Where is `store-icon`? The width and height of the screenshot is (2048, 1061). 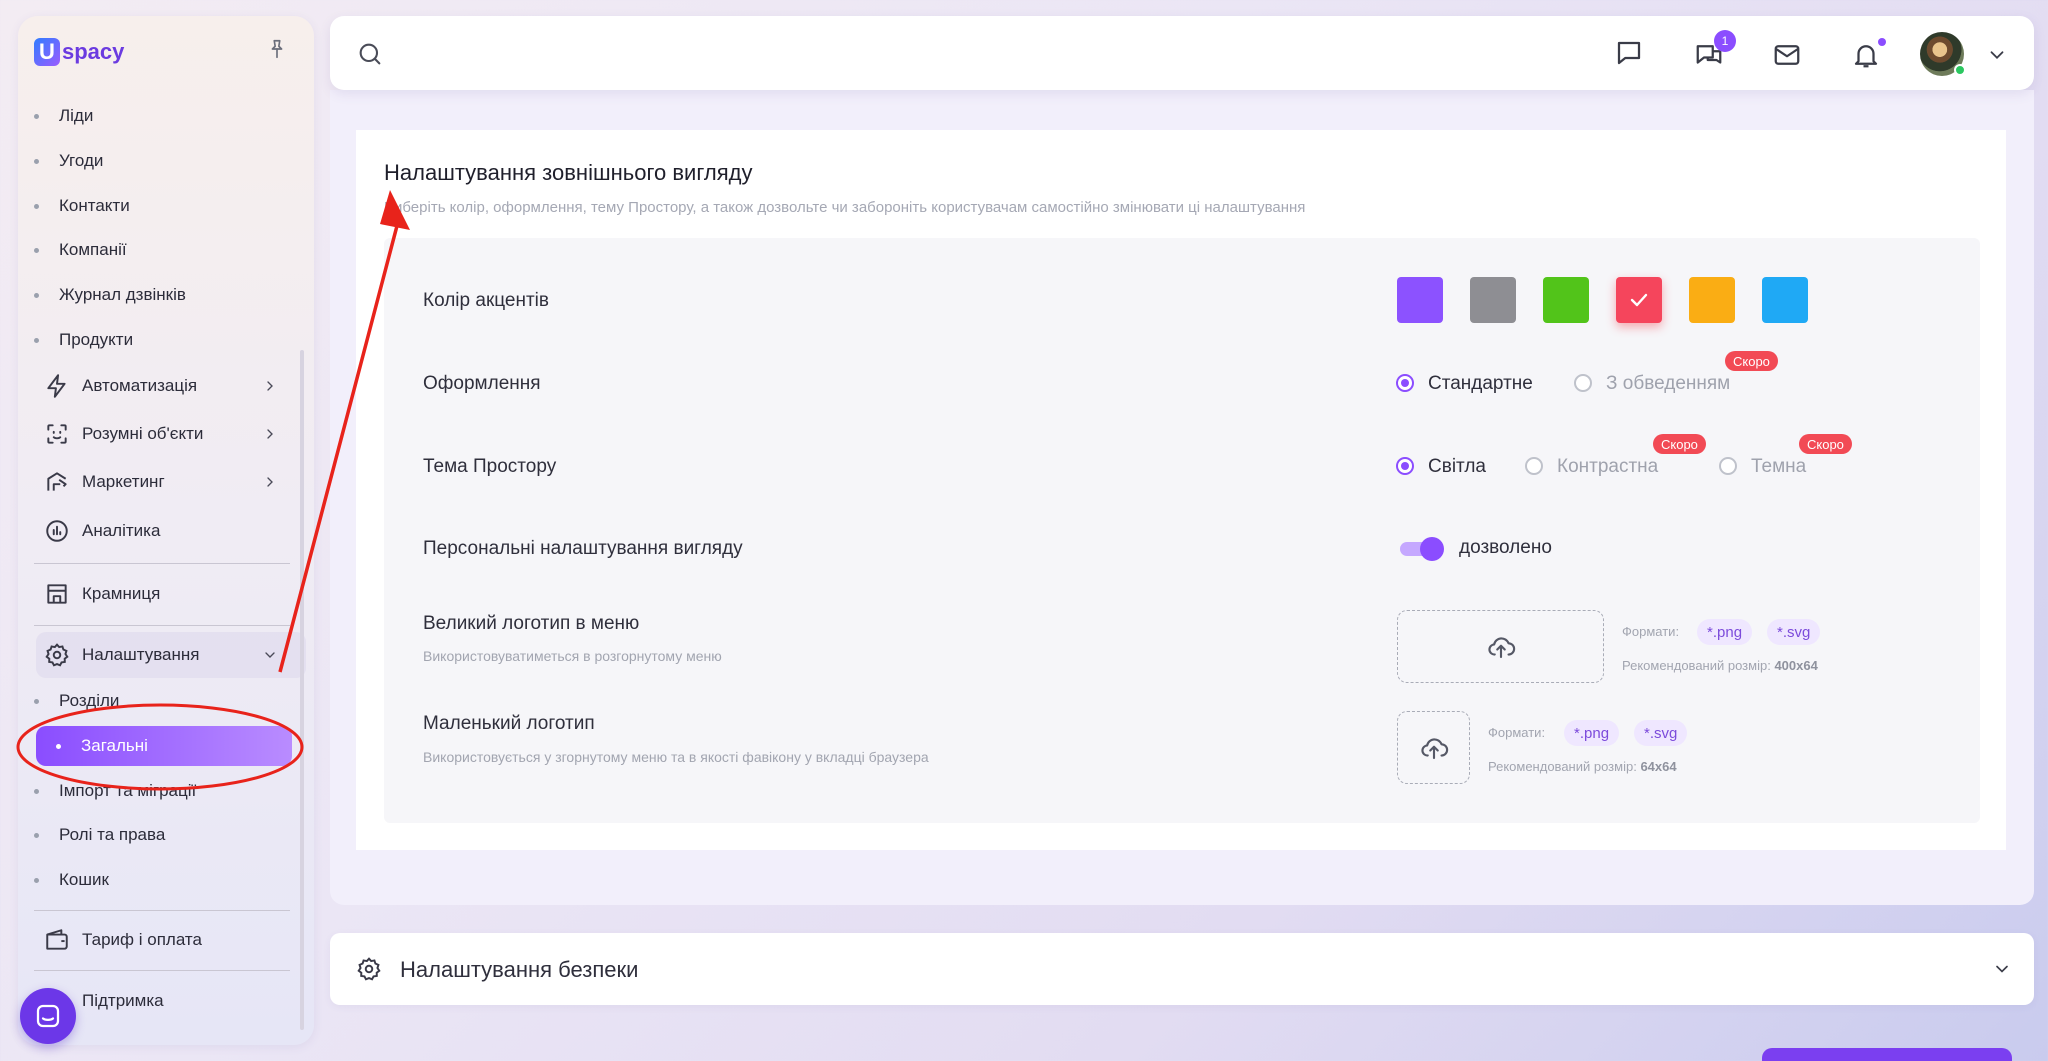
store-icon is located at coordinates (57, 594).